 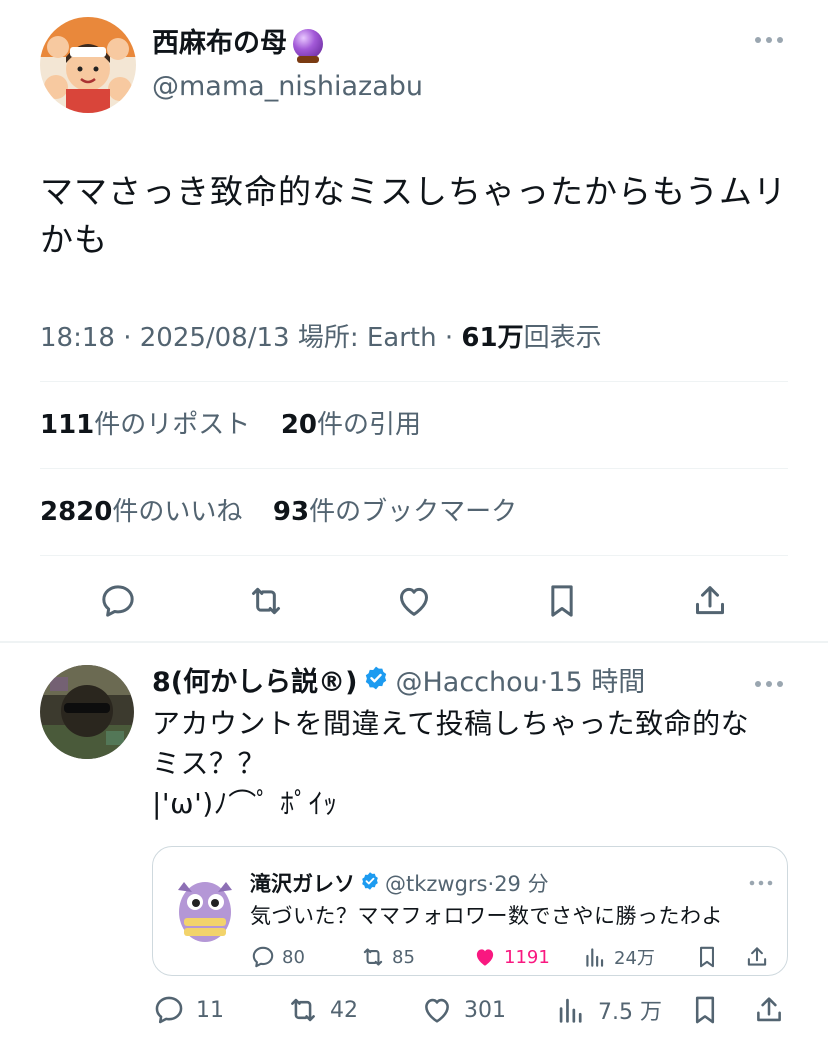 What do you see at coordinates (472, 764) in the screenshot?
I see `reply-text: アカウントを間違えて投稿しちゃった致命的な ミス？？ |'ω')ﾉ⌒ﾟ ﾎﾟｲｯ` at bounding box center [472, 764].